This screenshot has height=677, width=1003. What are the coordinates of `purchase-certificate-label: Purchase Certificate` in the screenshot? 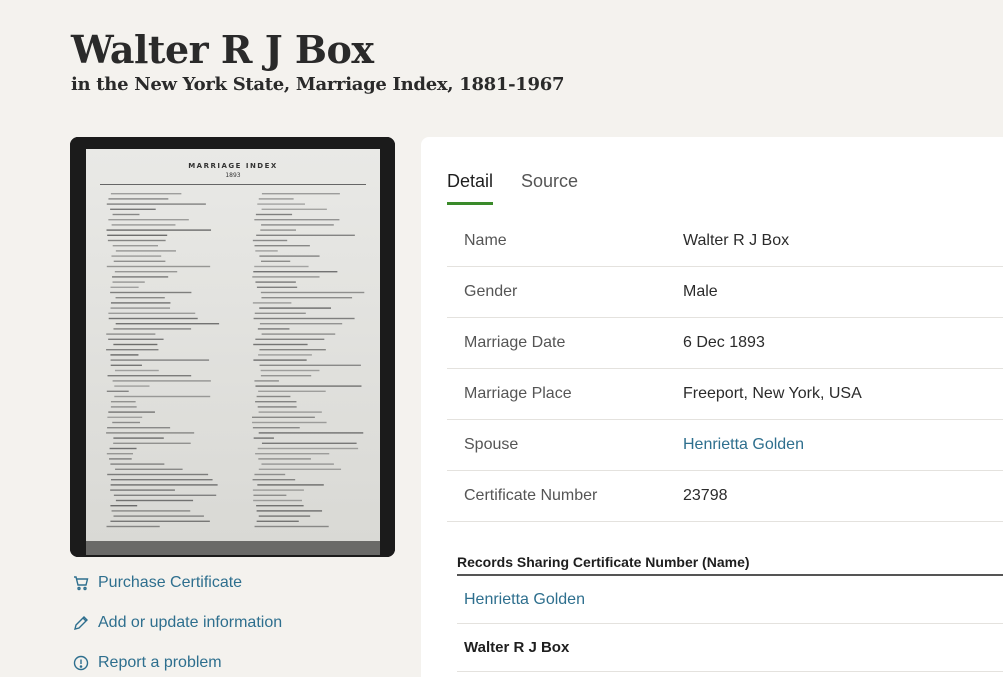 It's located at (170, 582).